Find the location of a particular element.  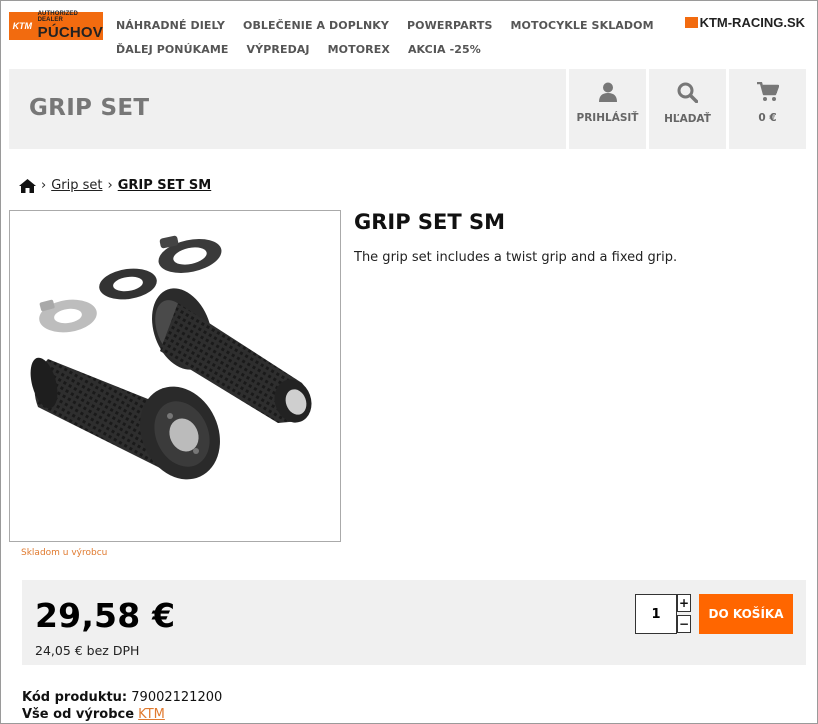

nav-link-motorex: MOTOREX is located at coordinates (359, 49).